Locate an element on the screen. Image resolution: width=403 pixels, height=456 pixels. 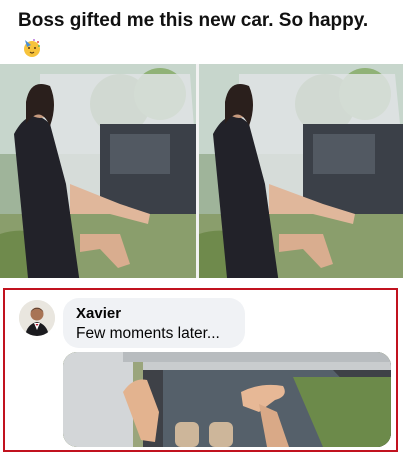
avatar is located at coordinates (37, 318).